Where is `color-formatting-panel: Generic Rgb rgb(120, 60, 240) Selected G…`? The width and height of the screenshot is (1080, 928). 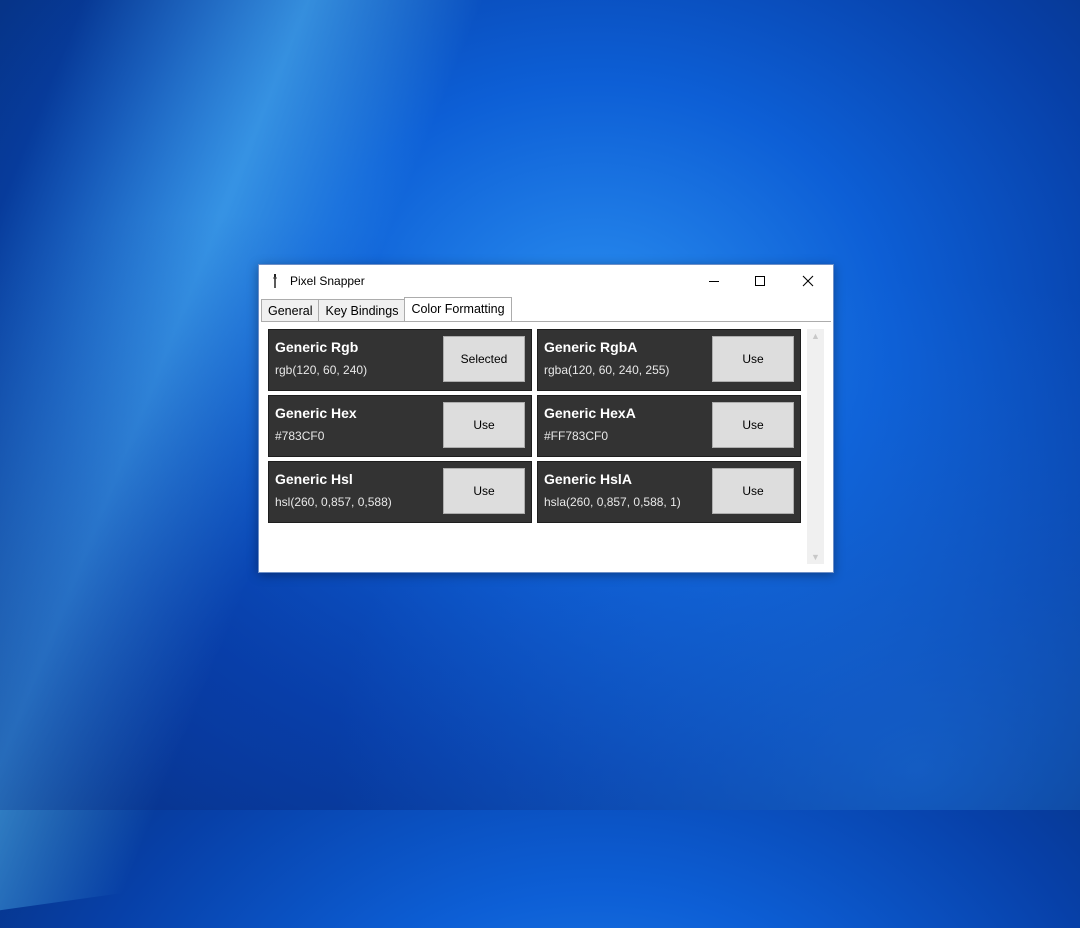 color-formatting-panel: Generic Rgb rgb(120, 60, 240) Selected G… is located at coordinates (546, 446).